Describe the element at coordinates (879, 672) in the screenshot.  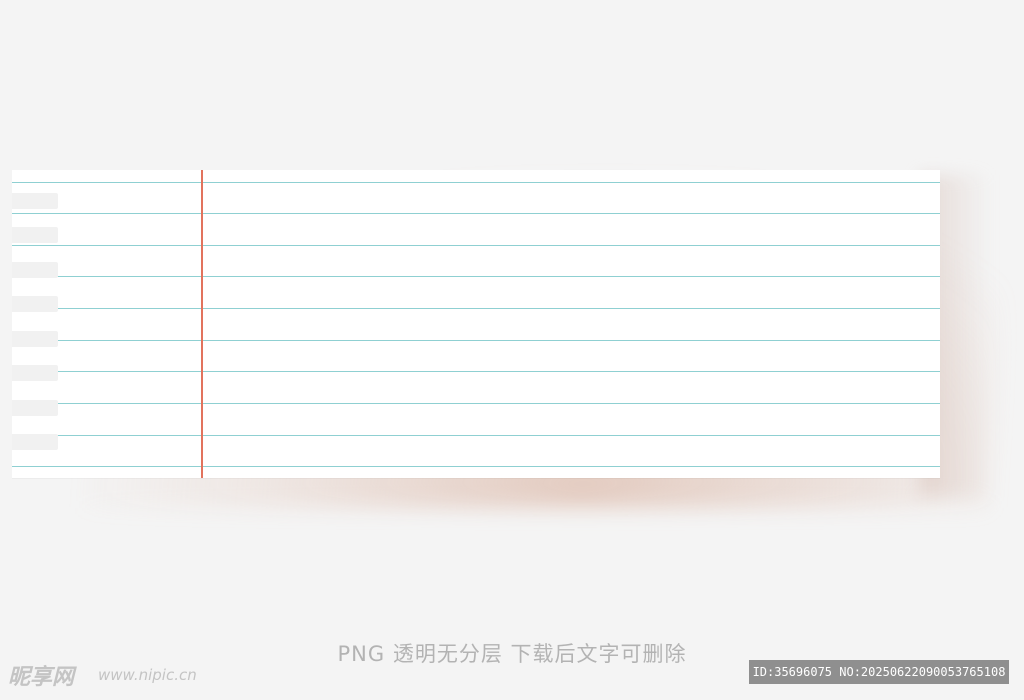
I see `image-id-bar: ID:35696075 NO:20250622090053765108` at that location.